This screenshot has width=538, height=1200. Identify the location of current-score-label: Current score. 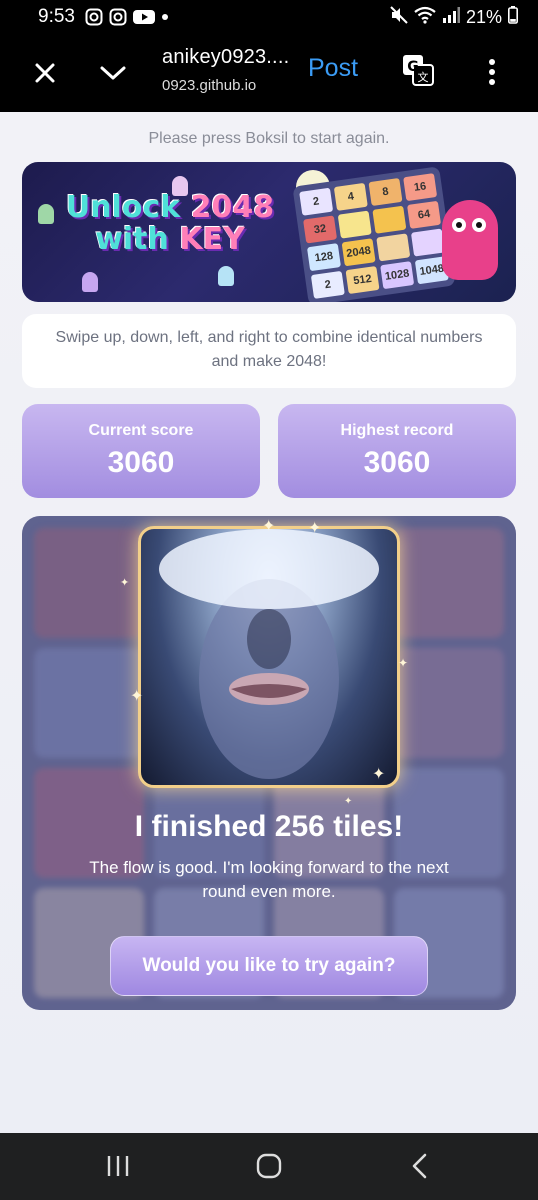
(141, 430).